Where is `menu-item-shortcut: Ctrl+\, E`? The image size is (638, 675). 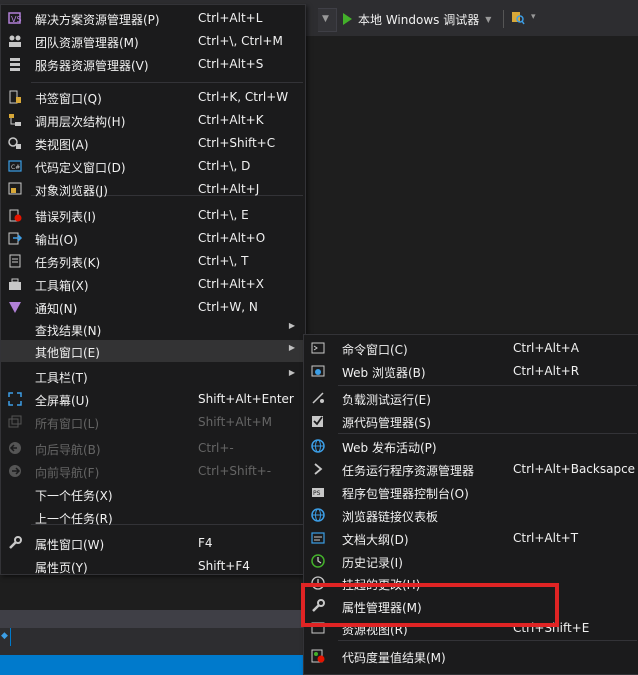 menu-item-shortcut: Ctrl+\, E is located at coordinates (223, 215).